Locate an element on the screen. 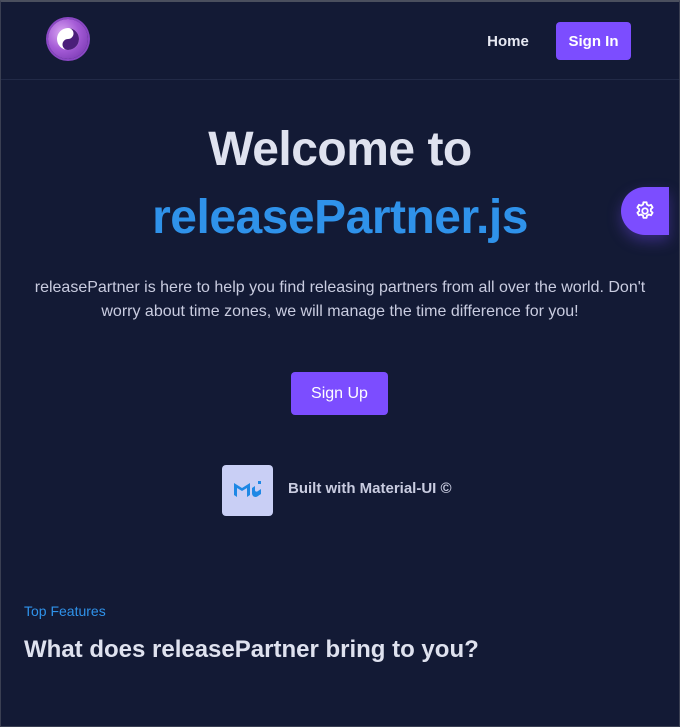 Image resolution: width=680 pixels, height=727 pixels. settings-fab is located at coordinates (645, 211).